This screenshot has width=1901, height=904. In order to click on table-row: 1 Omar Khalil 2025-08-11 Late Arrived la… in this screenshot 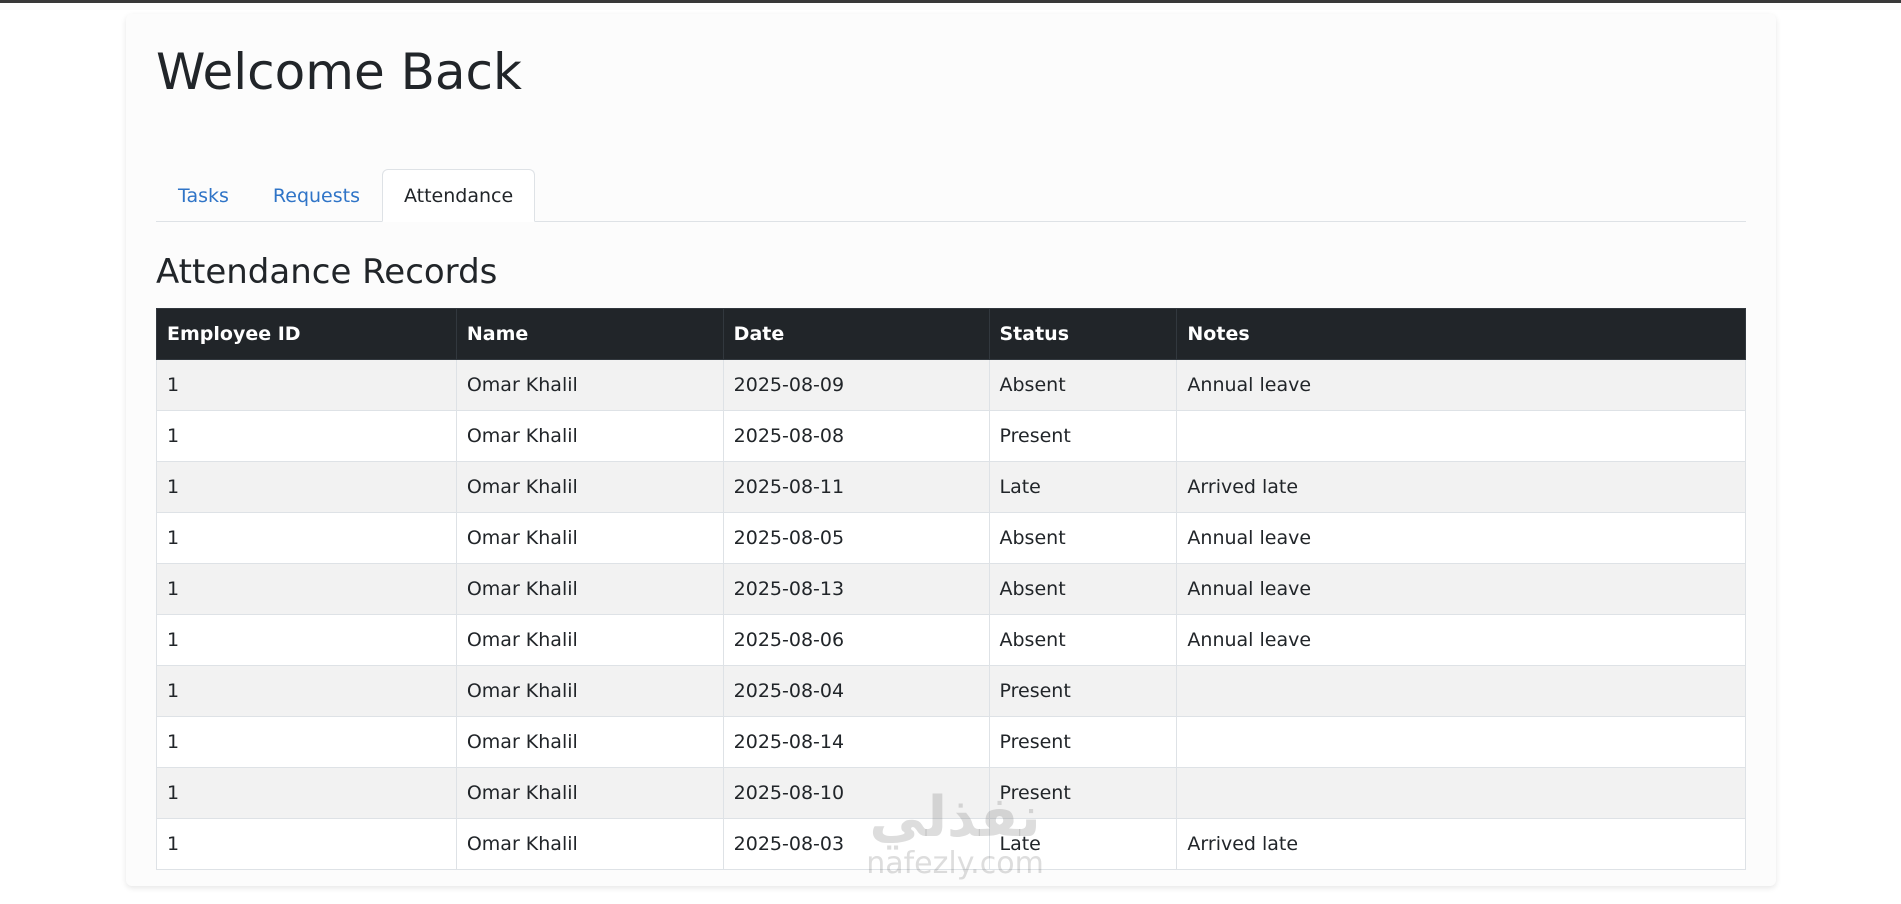, I will do `click(951, 487)`.